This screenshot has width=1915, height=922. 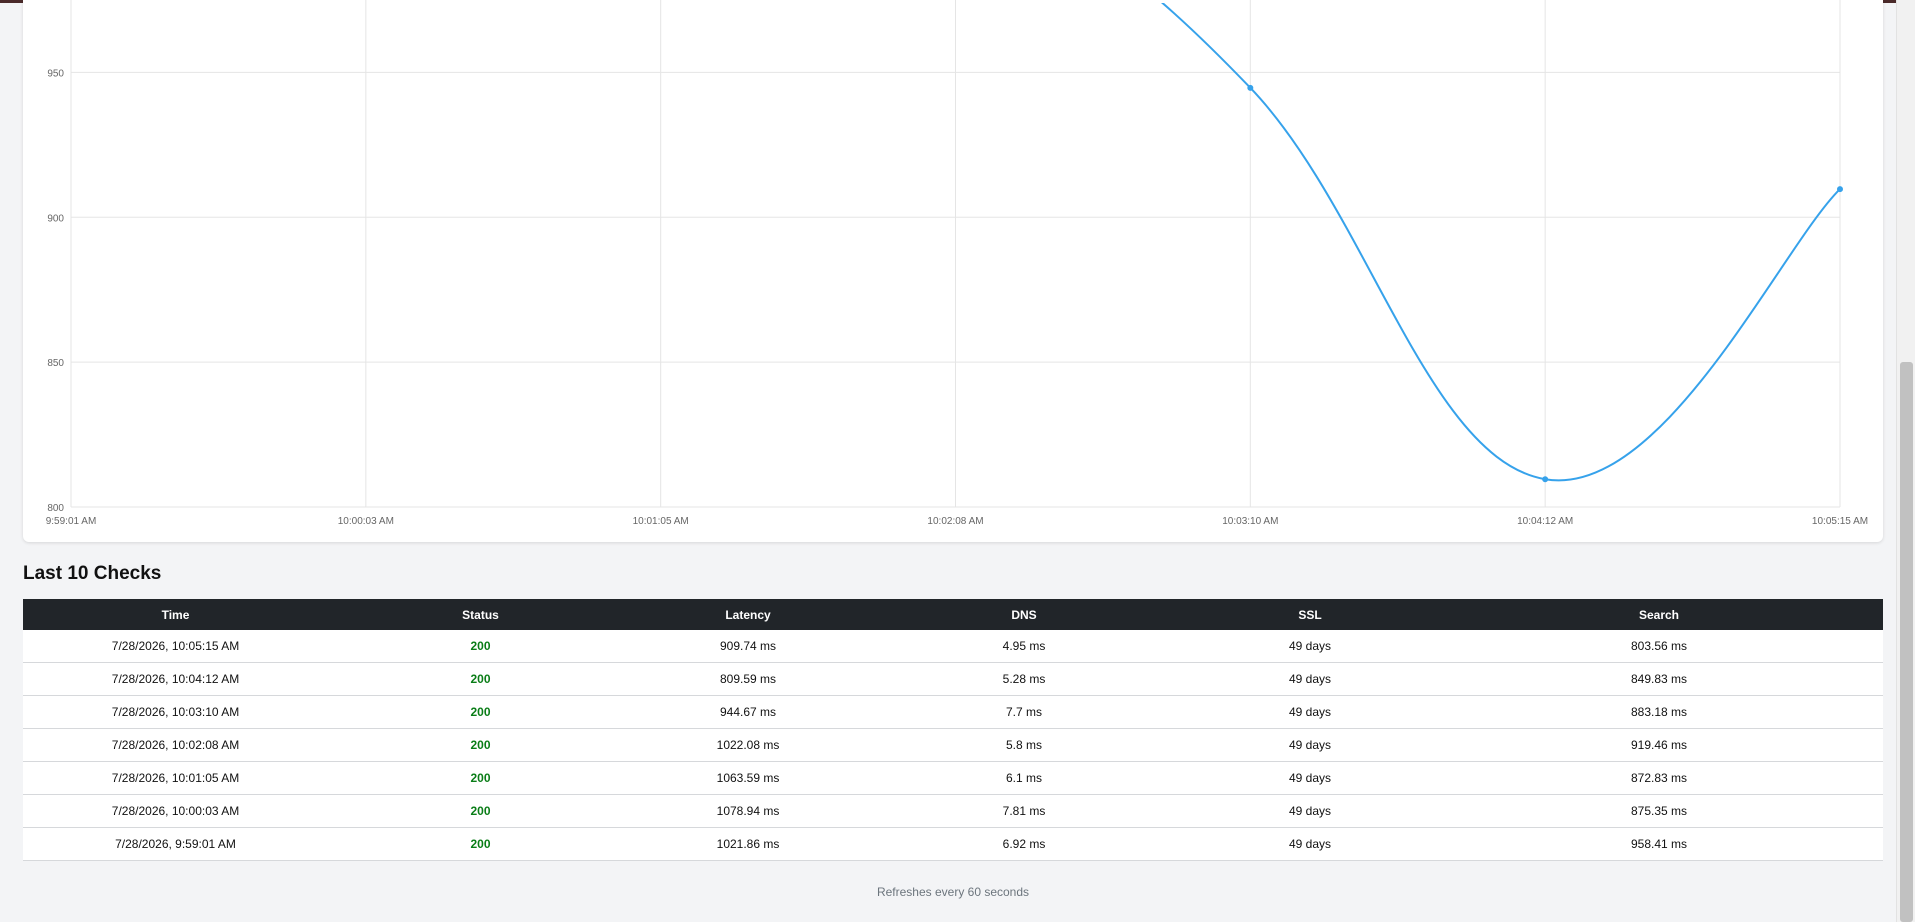 I want to click on search-cell: 849.83 ms, so click(x=1659, y=679).